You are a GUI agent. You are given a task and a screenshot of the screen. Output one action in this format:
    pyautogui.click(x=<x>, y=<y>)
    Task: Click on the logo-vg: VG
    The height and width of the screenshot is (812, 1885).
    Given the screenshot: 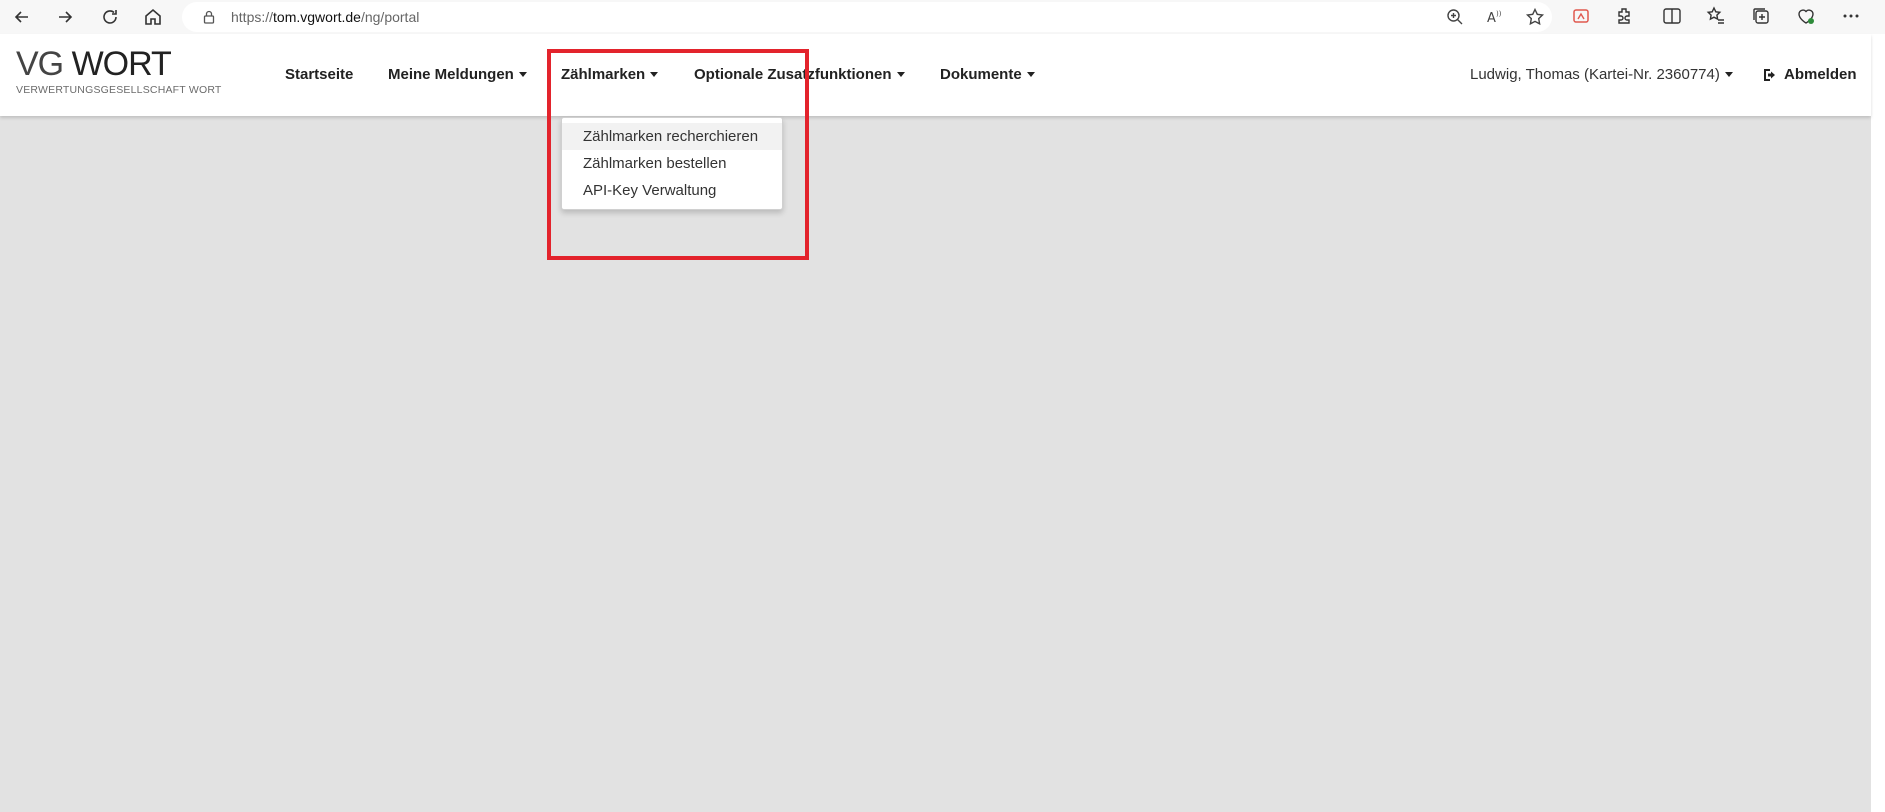 What is the action you would take?
    pyautogui.click(x=40, y=64)
    